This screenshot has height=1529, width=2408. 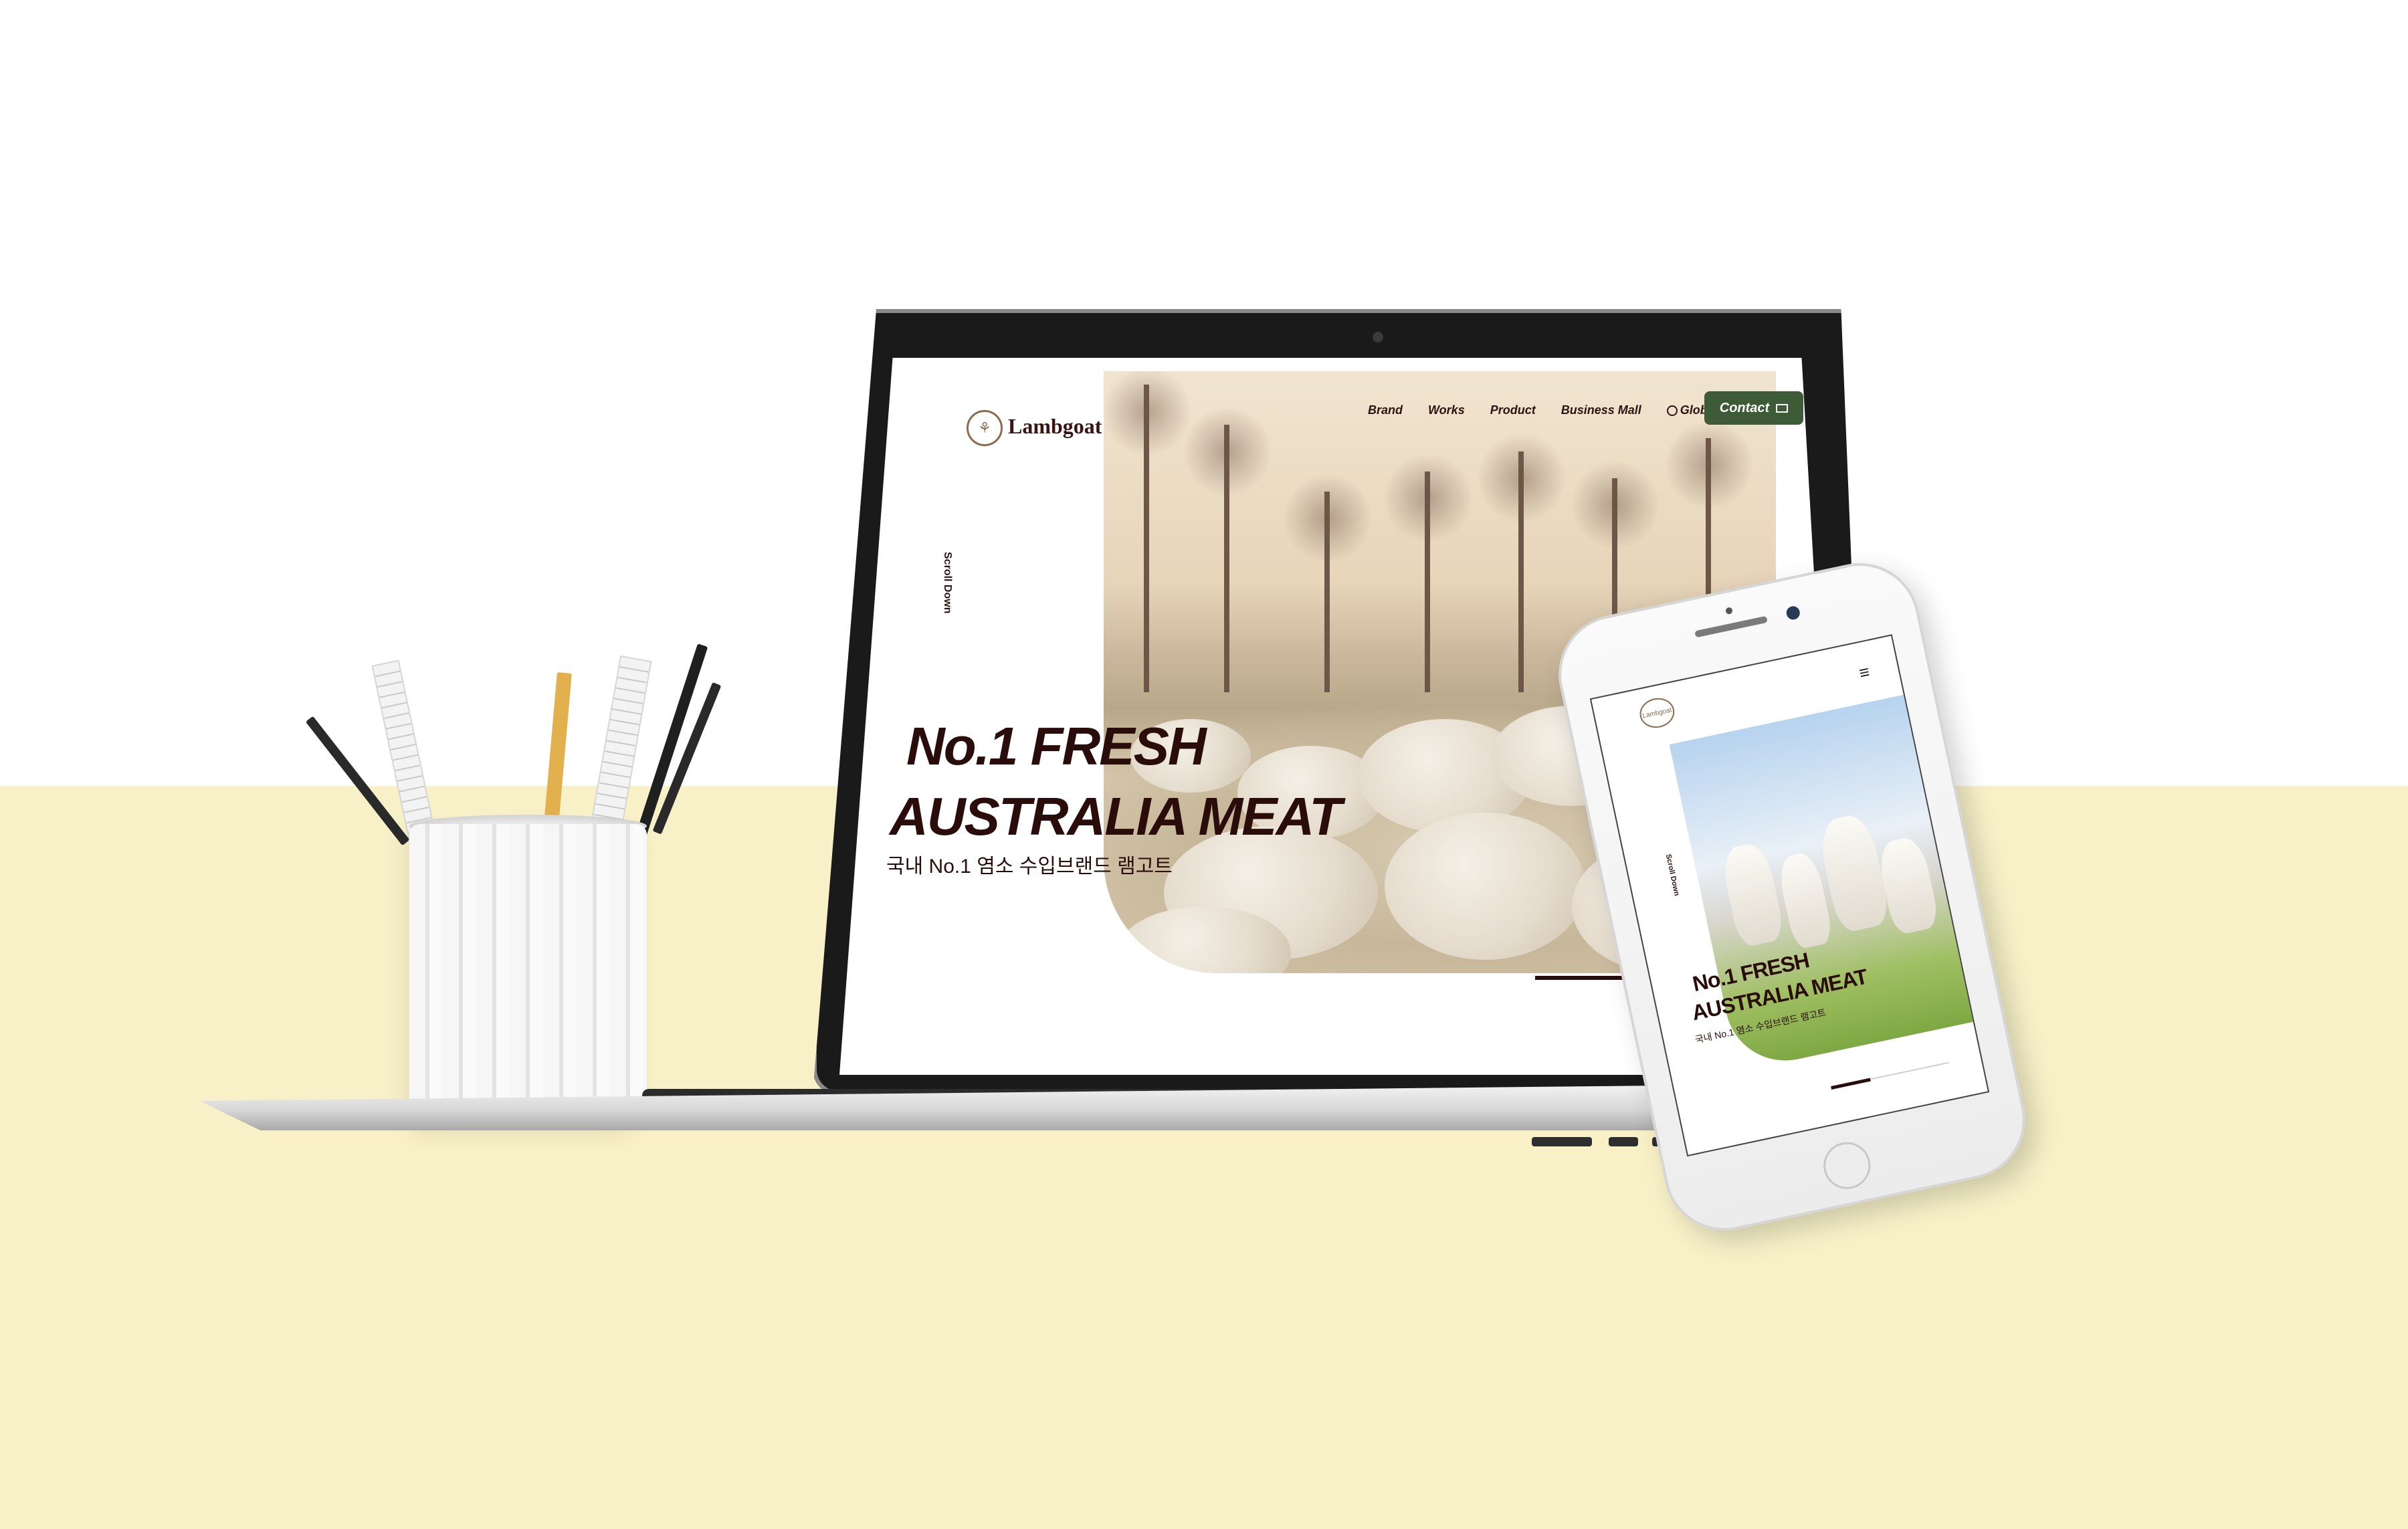 I want to click on mobile-logo-icon: Lambgoat, so click(x=1657, y=712).